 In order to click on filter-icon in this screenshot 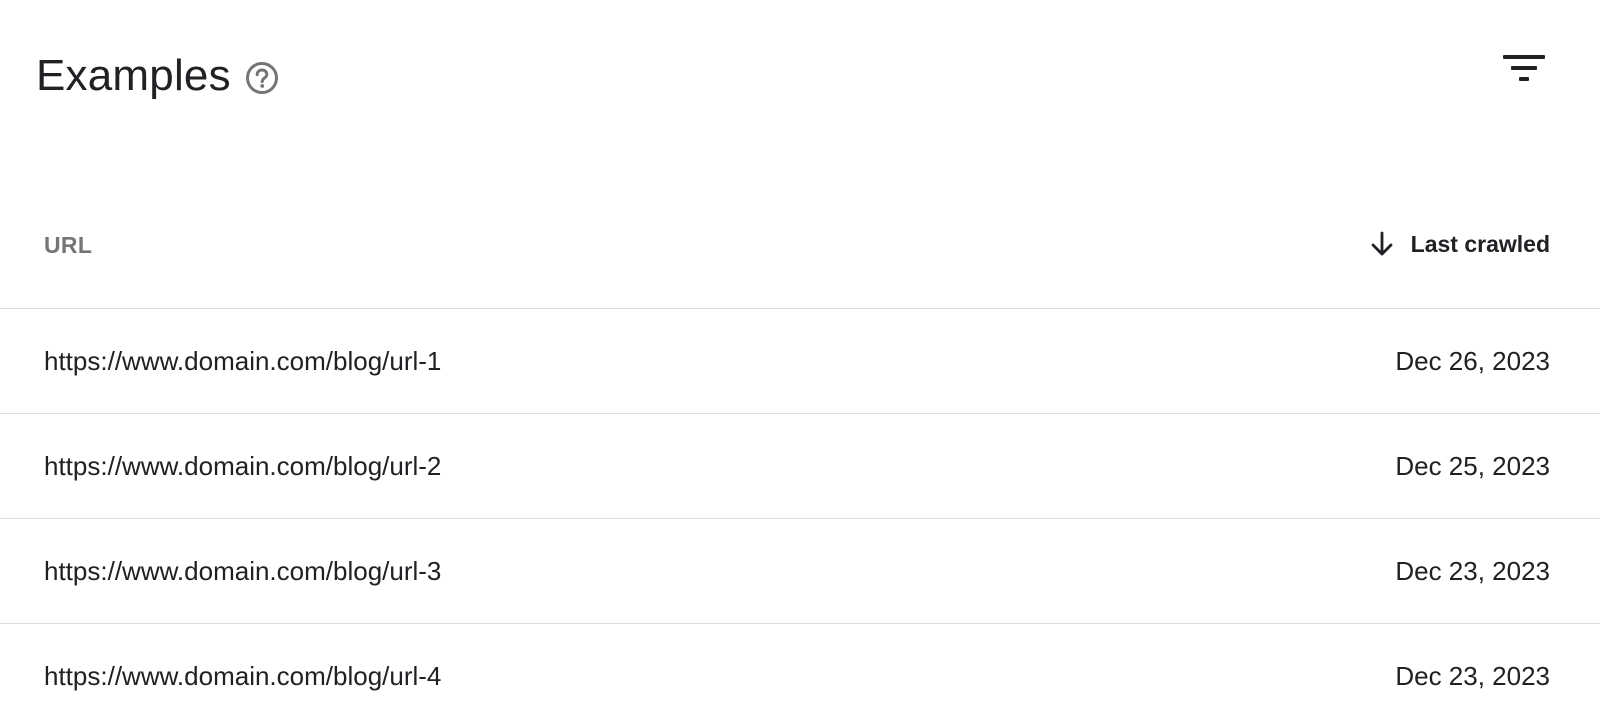, I will do `click(1524, 70)`.